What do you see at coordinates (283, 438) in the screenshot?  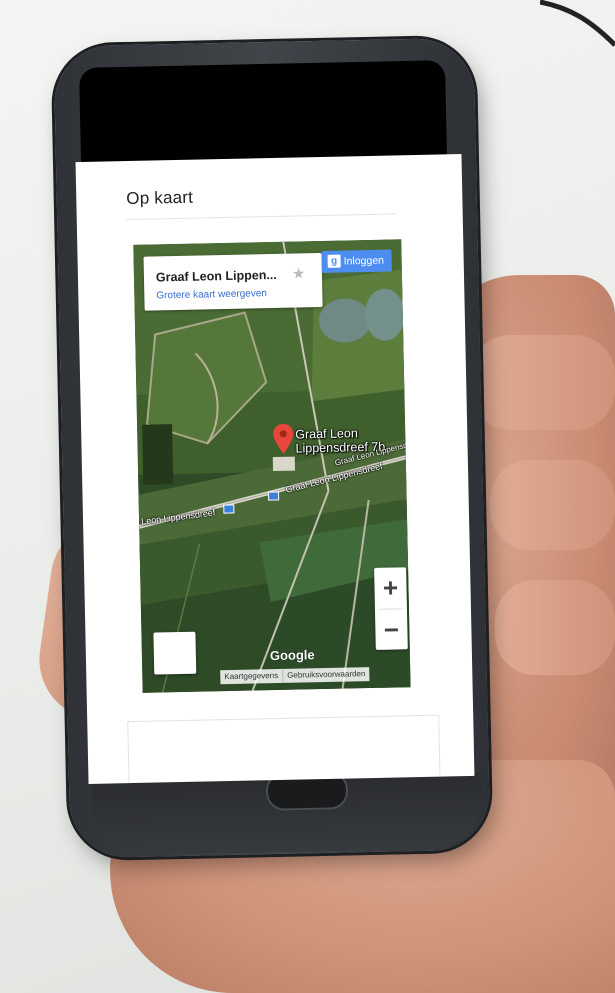 I see `map-marker-icon` at bounding box center [283, 438].